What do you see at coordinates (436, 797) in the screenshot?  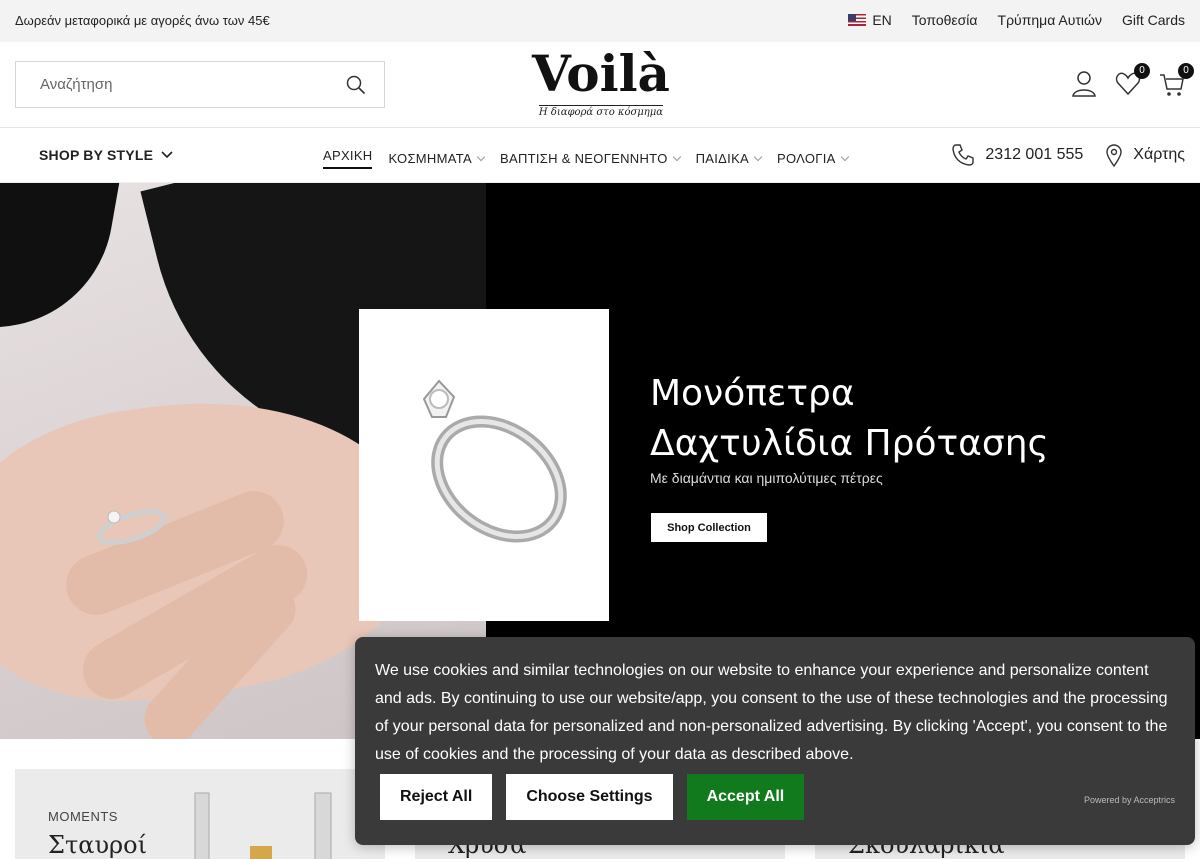 I see `reject-all-button: Reject All` at bounding box center [436, 797].